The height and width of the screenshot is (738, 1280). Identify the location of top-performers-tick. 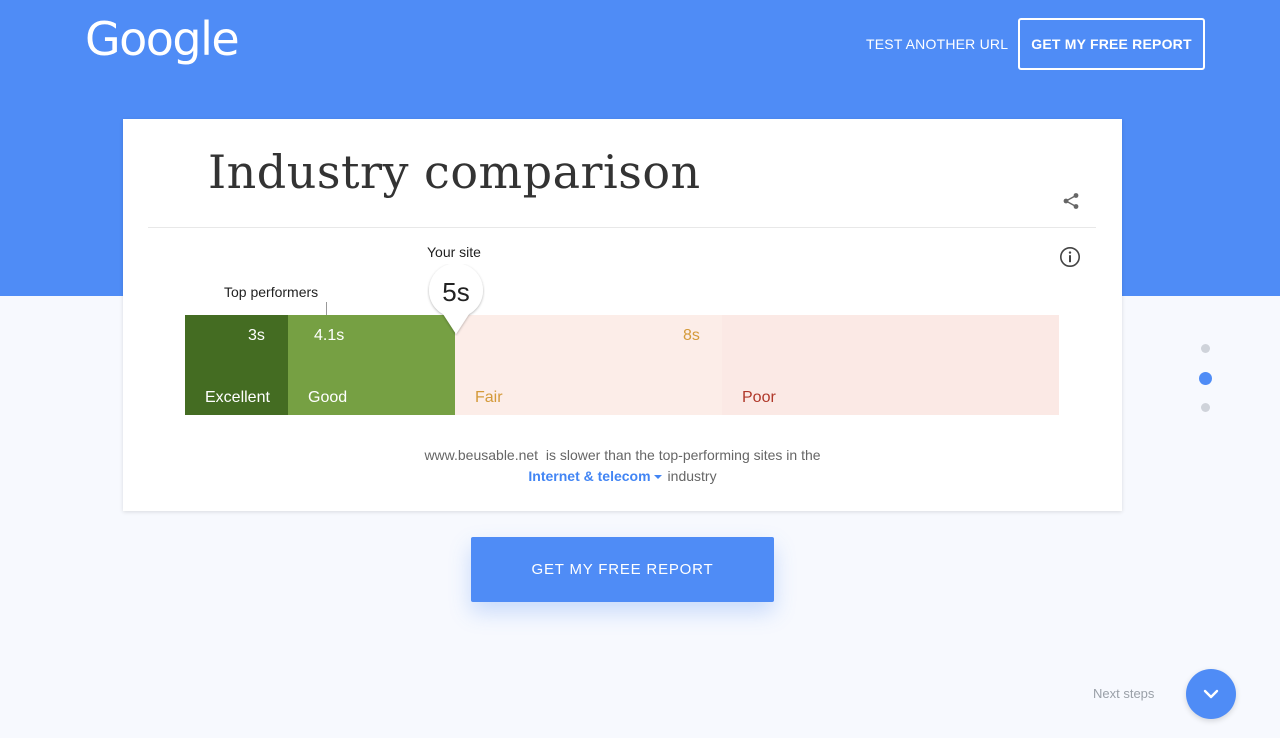
(326, 309).